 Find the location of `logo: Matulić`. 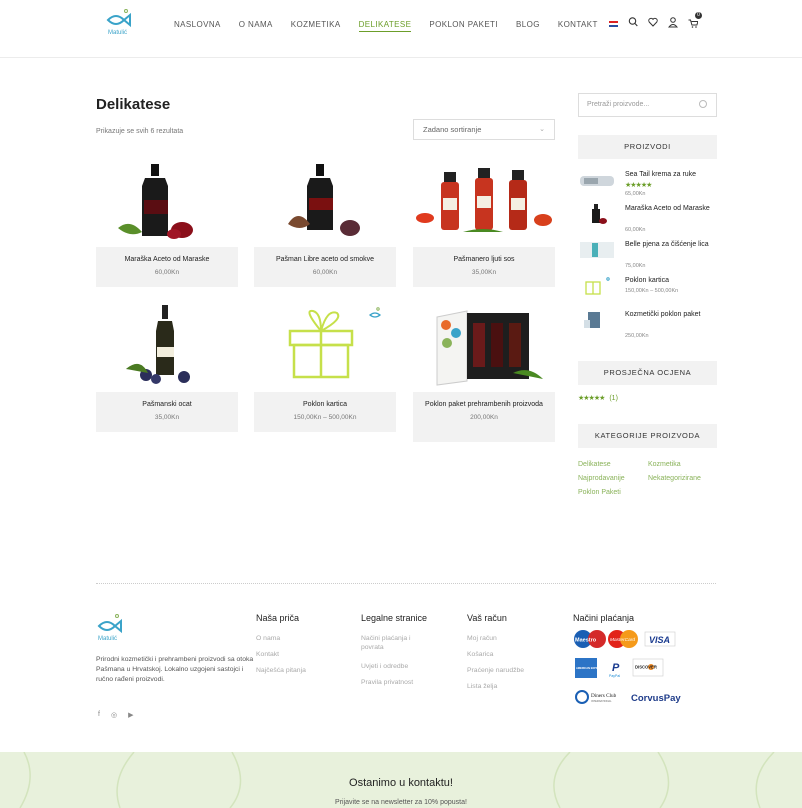

logo: Matulić is located at coordinates (119, 25).